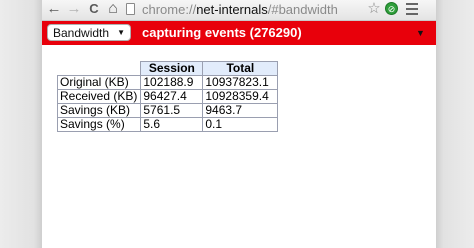 This screenshot has width=474, height=248. I want to click on table-corner-cell, so click(99, 68).